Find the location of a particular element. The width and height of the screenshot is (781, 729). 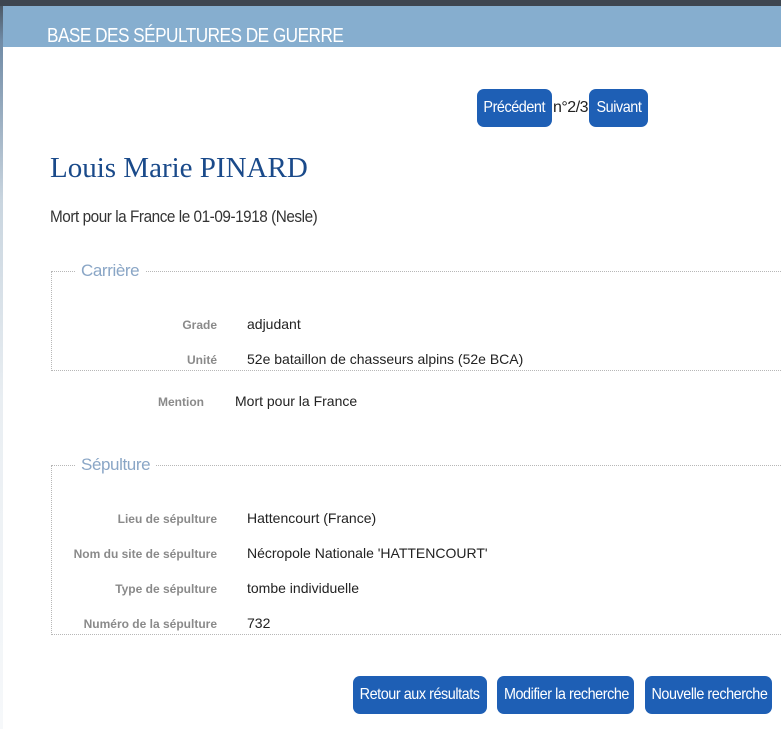

next-button-label: Suivant is located at coordinates (618, 107).